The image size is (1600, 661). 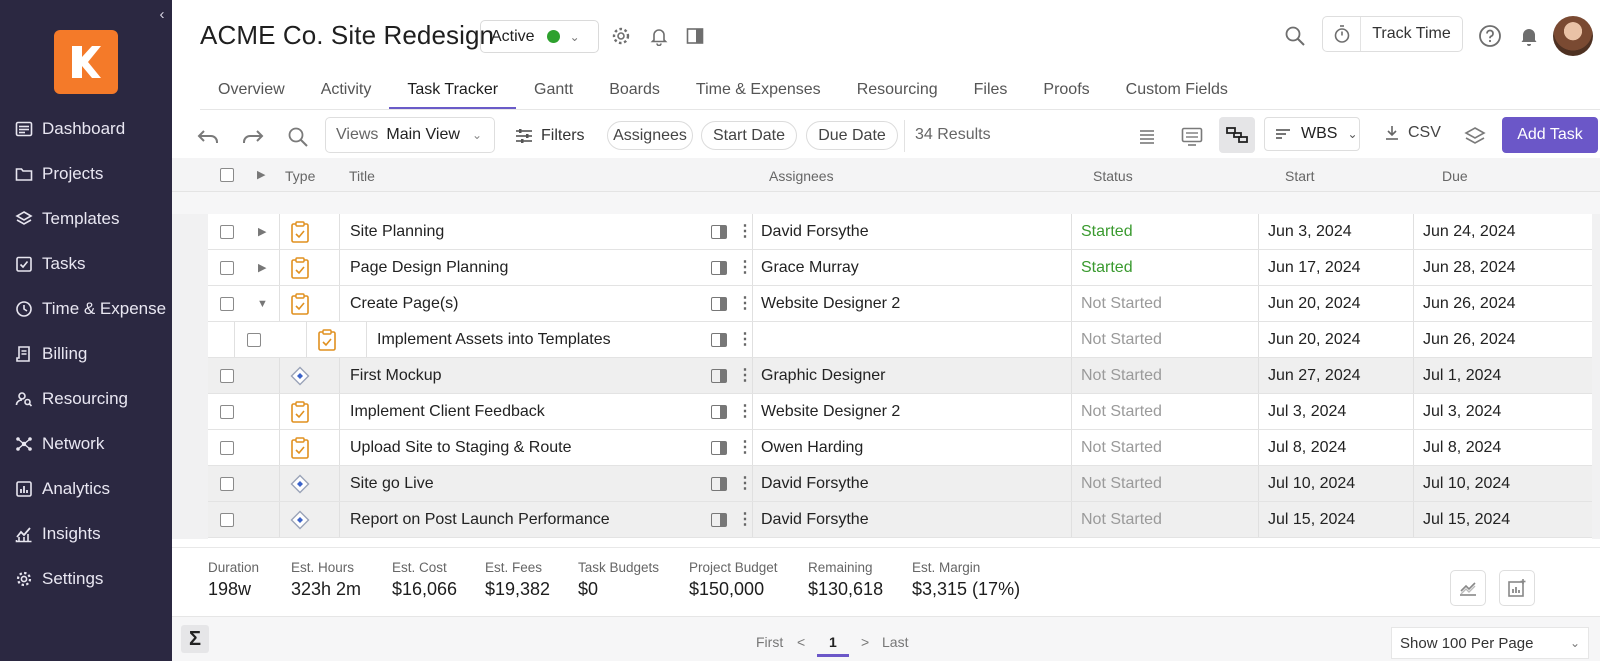 What do you see at coordinates (553, 94) in the screenshot?
I see `tab-gantt: Gantt` at bounding box center [553, 94].